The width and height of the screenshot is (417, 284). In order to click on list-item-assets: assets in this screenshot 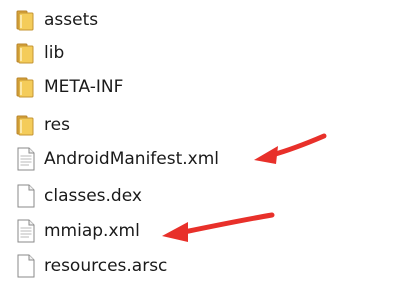, I will do `click(56, 20)`.